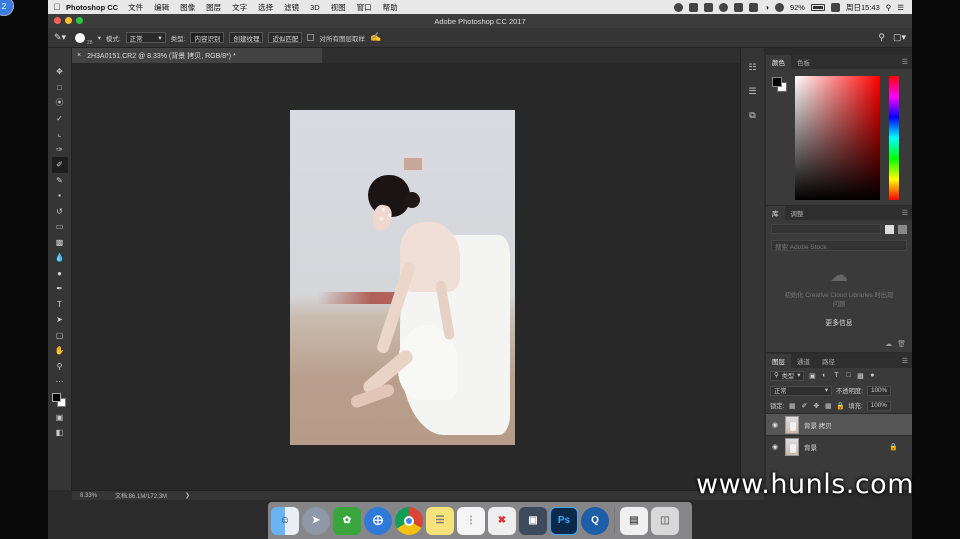 This screenshot has height=539, width=960. Describe the element at coordinates (872, 376) in the screenshot. I see `filter-toggle-icon: ●` at that location.